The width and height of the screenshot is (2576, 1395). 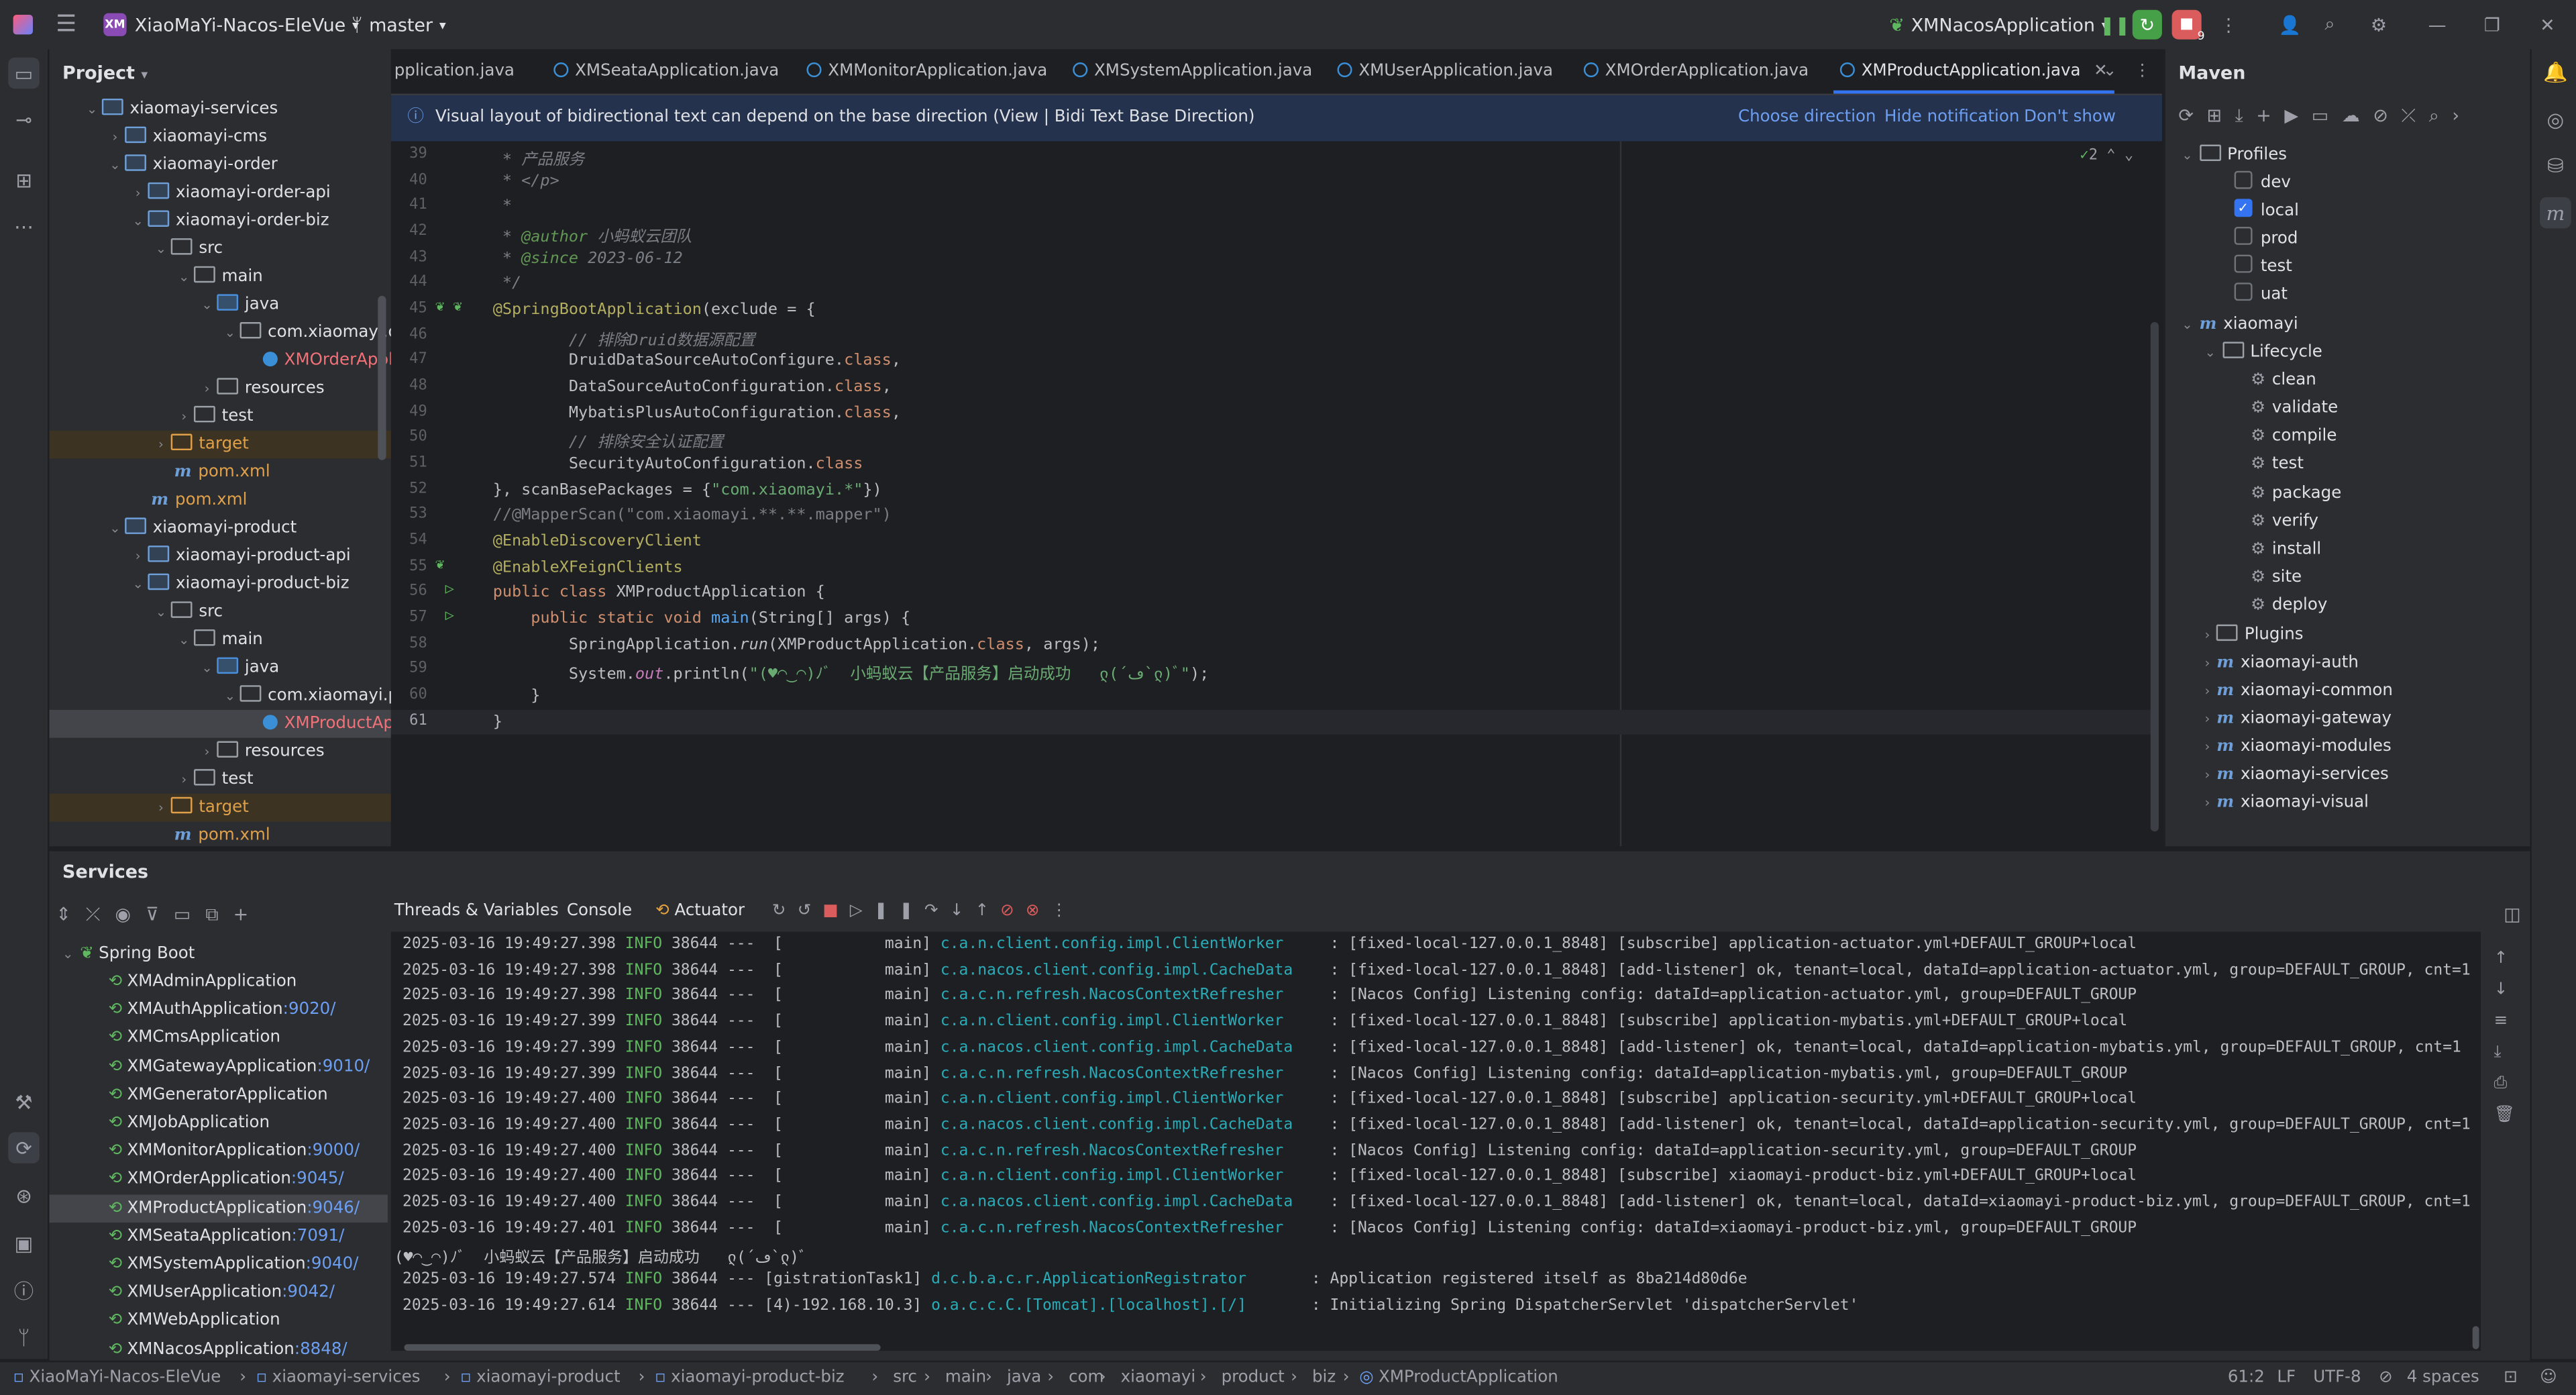 What do you see at coordinates (2441, 116) in the screenshot?
I see `analyze-icon: ⌕` at bounding box center [2441, 116].